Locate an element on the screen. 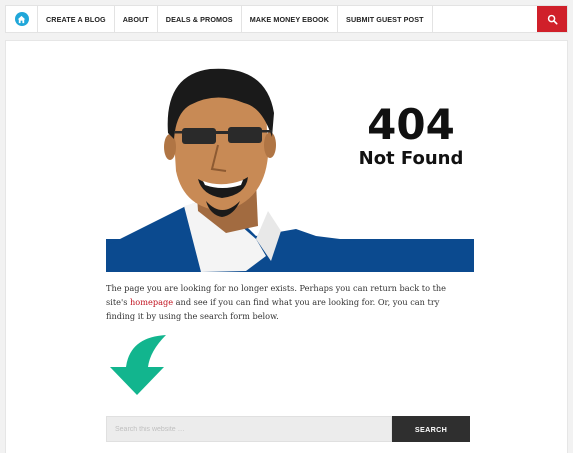 The image size is (573, 453). home-icon is located at coordinates (21, 19).